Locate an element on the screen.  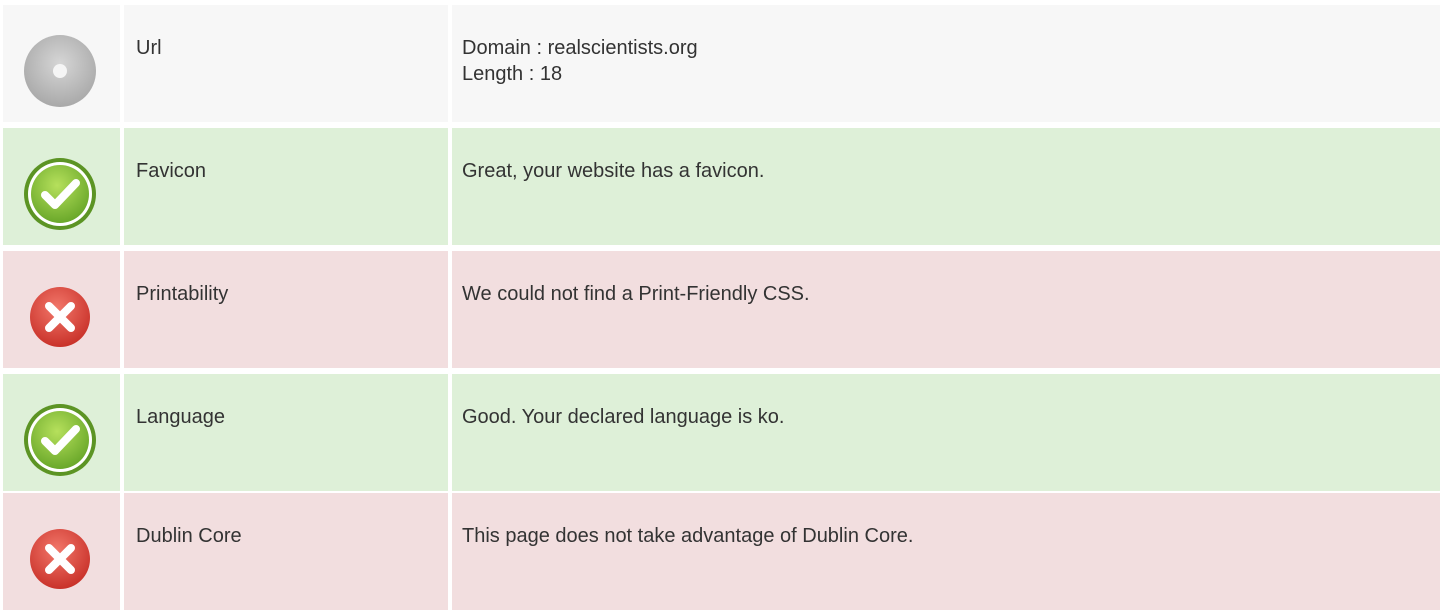
check-detail-cell: Domain : realscientists.org Length : 18 is located at coordinates (946, 63).